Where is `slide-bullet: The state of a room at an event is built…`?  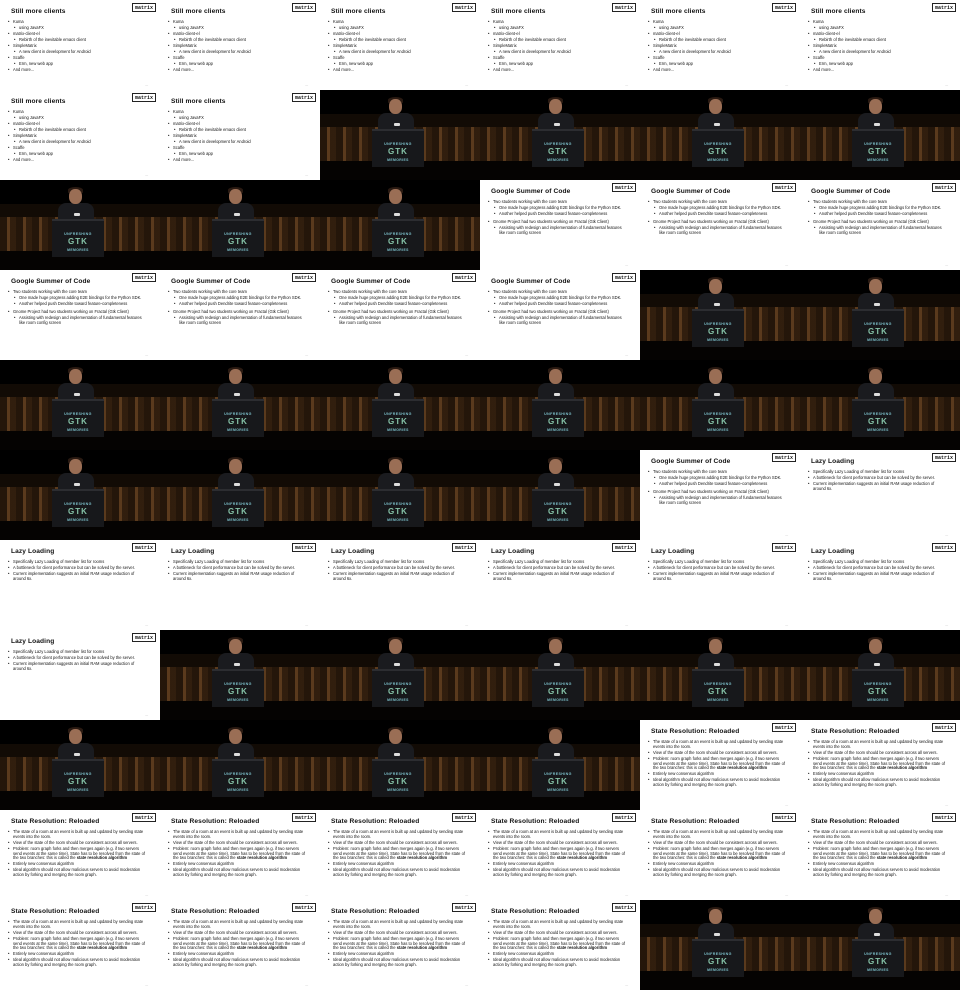
slide-bullet: The state of a room at an event is built… is located at coordinates (878, 834).